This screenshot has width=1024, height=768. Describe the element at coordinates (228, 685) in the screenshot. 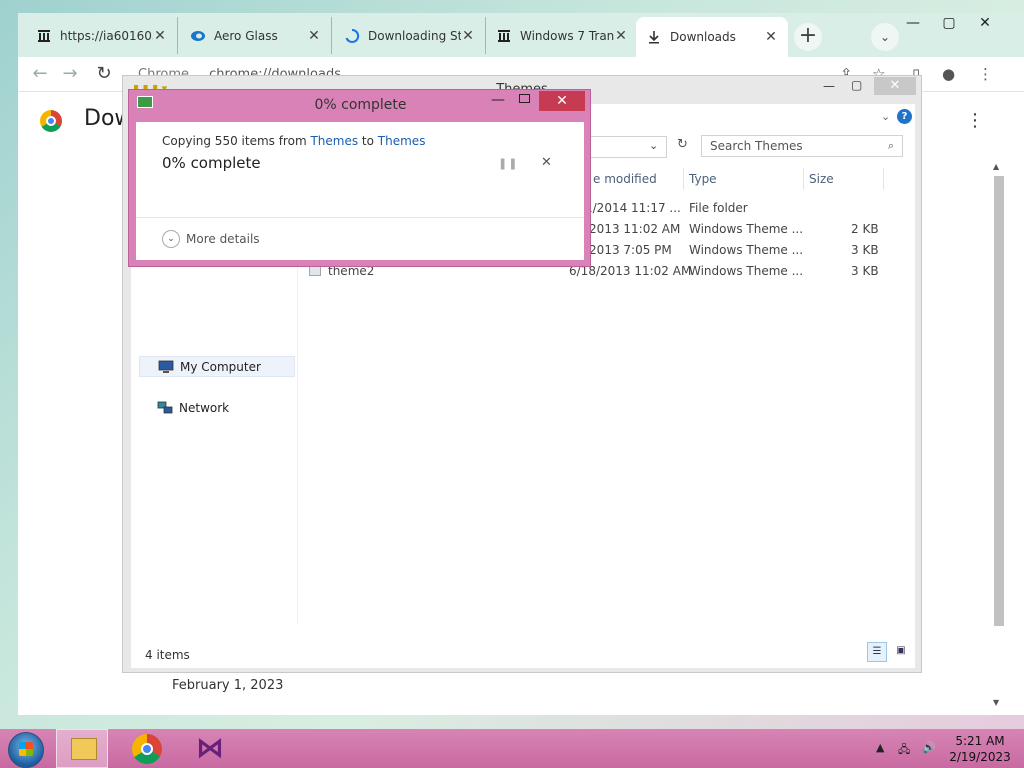

I see `date-group-label: February 1, 2023` at that location.